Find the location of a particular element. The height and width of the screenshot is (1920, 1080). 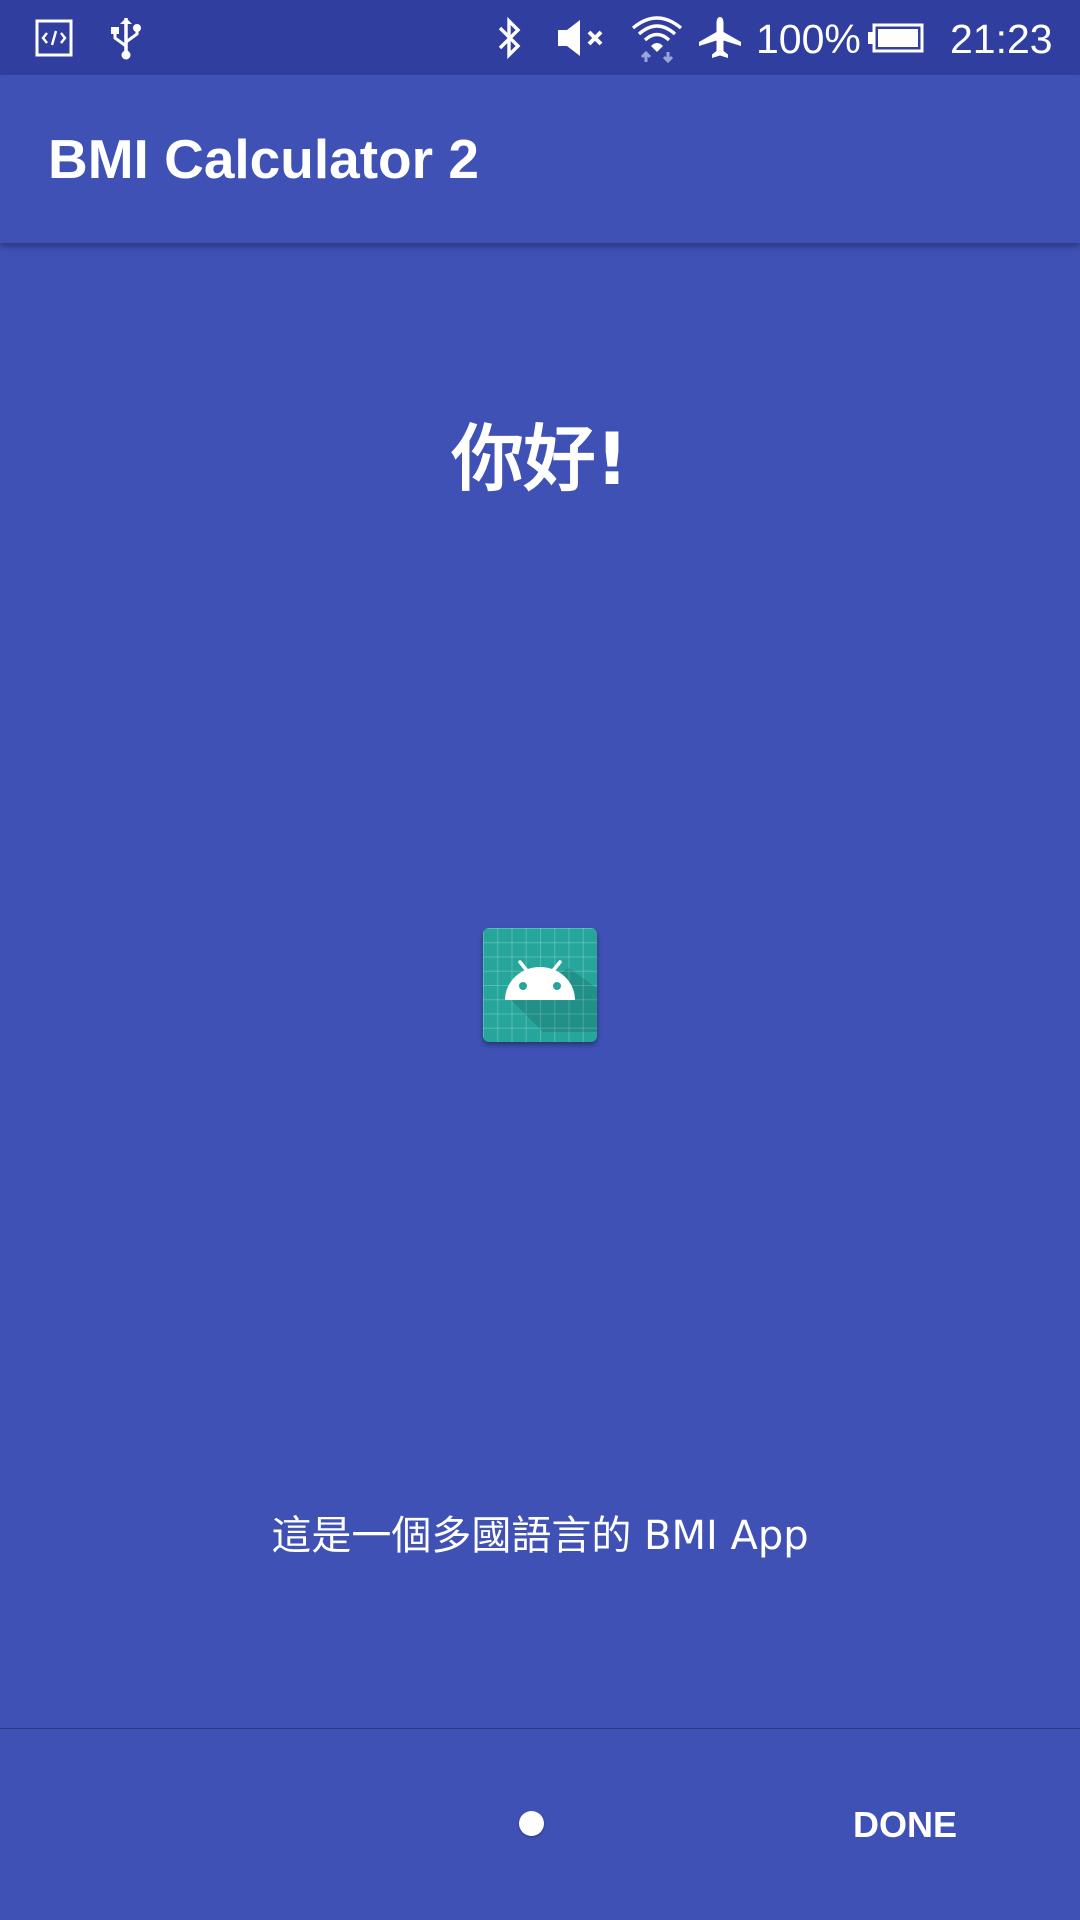

airplane-mode-icon is located at coordinates (720, 37).